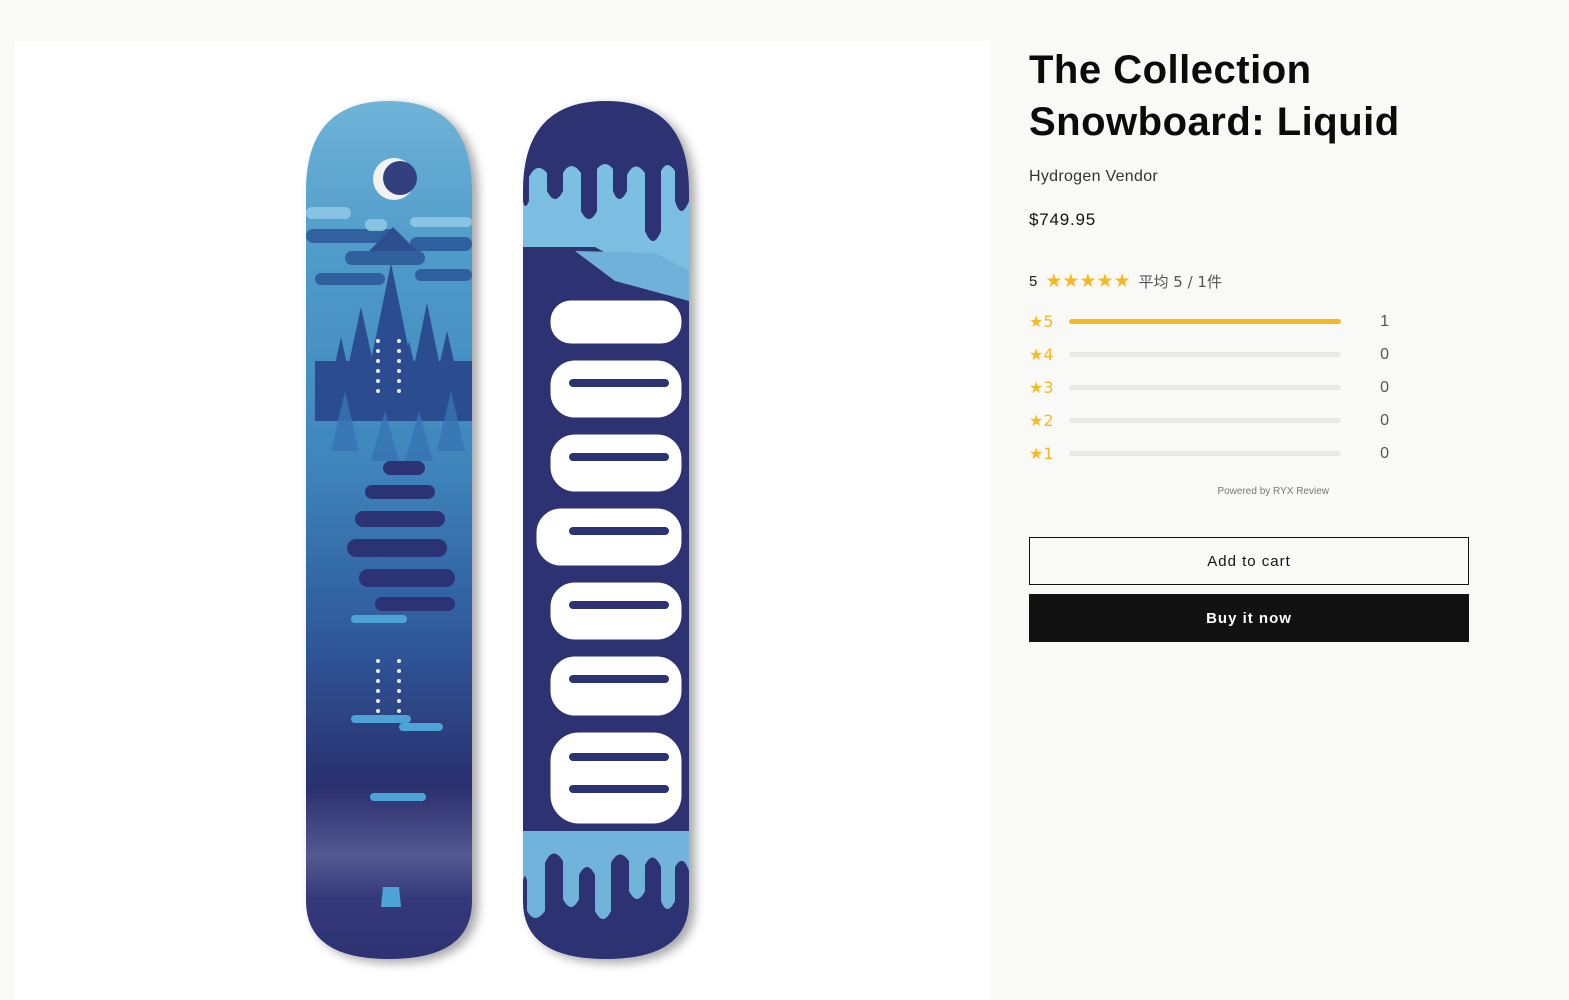 This screenshot has height=1000, width=1569. I want to click on rating-row-5: ★5 1, so click(1249, 321).